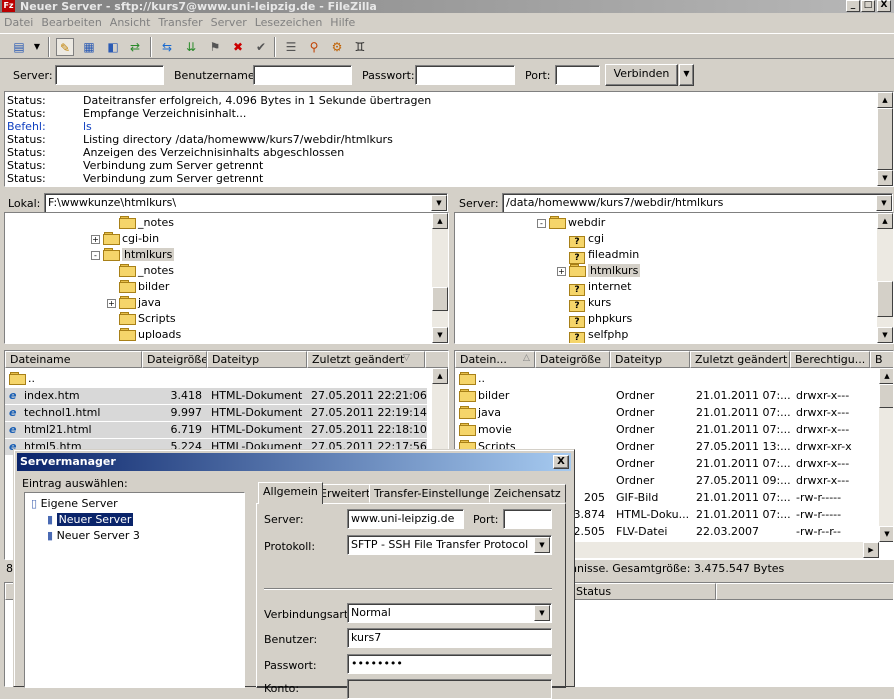 The image size is (894, 699). Describe the element at coordinates (229, 22) in the screenshot. I see `menu-server: Server` at that location.